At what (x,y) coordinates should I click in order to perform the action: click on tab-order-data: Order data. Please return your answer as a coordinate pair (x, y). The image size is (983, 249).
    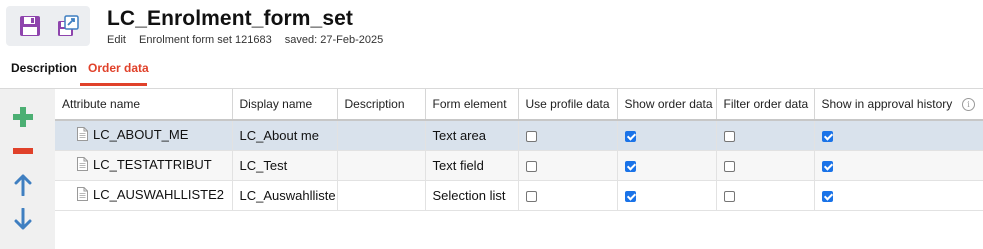
    Looking at the image, I should click on (118, 68).